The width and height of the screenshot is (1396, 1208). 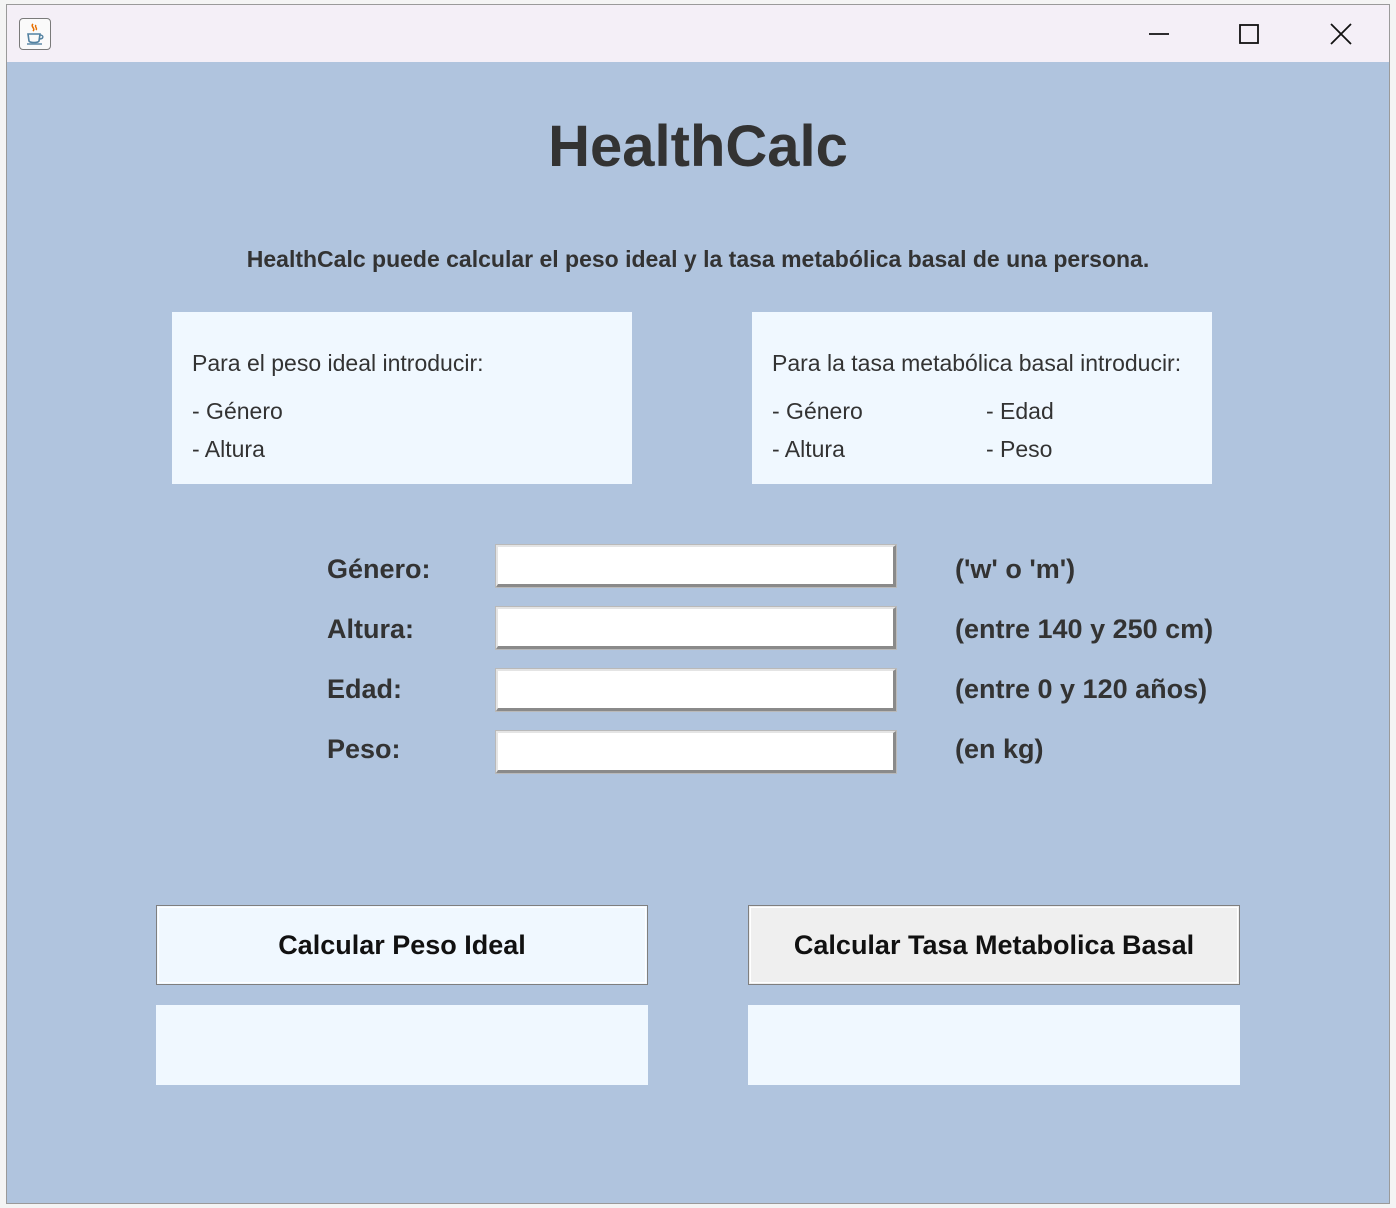 What do you see at coordinates (696, 690) in the screenshot?
I see `edad-input` at bounding box center [696, 690].